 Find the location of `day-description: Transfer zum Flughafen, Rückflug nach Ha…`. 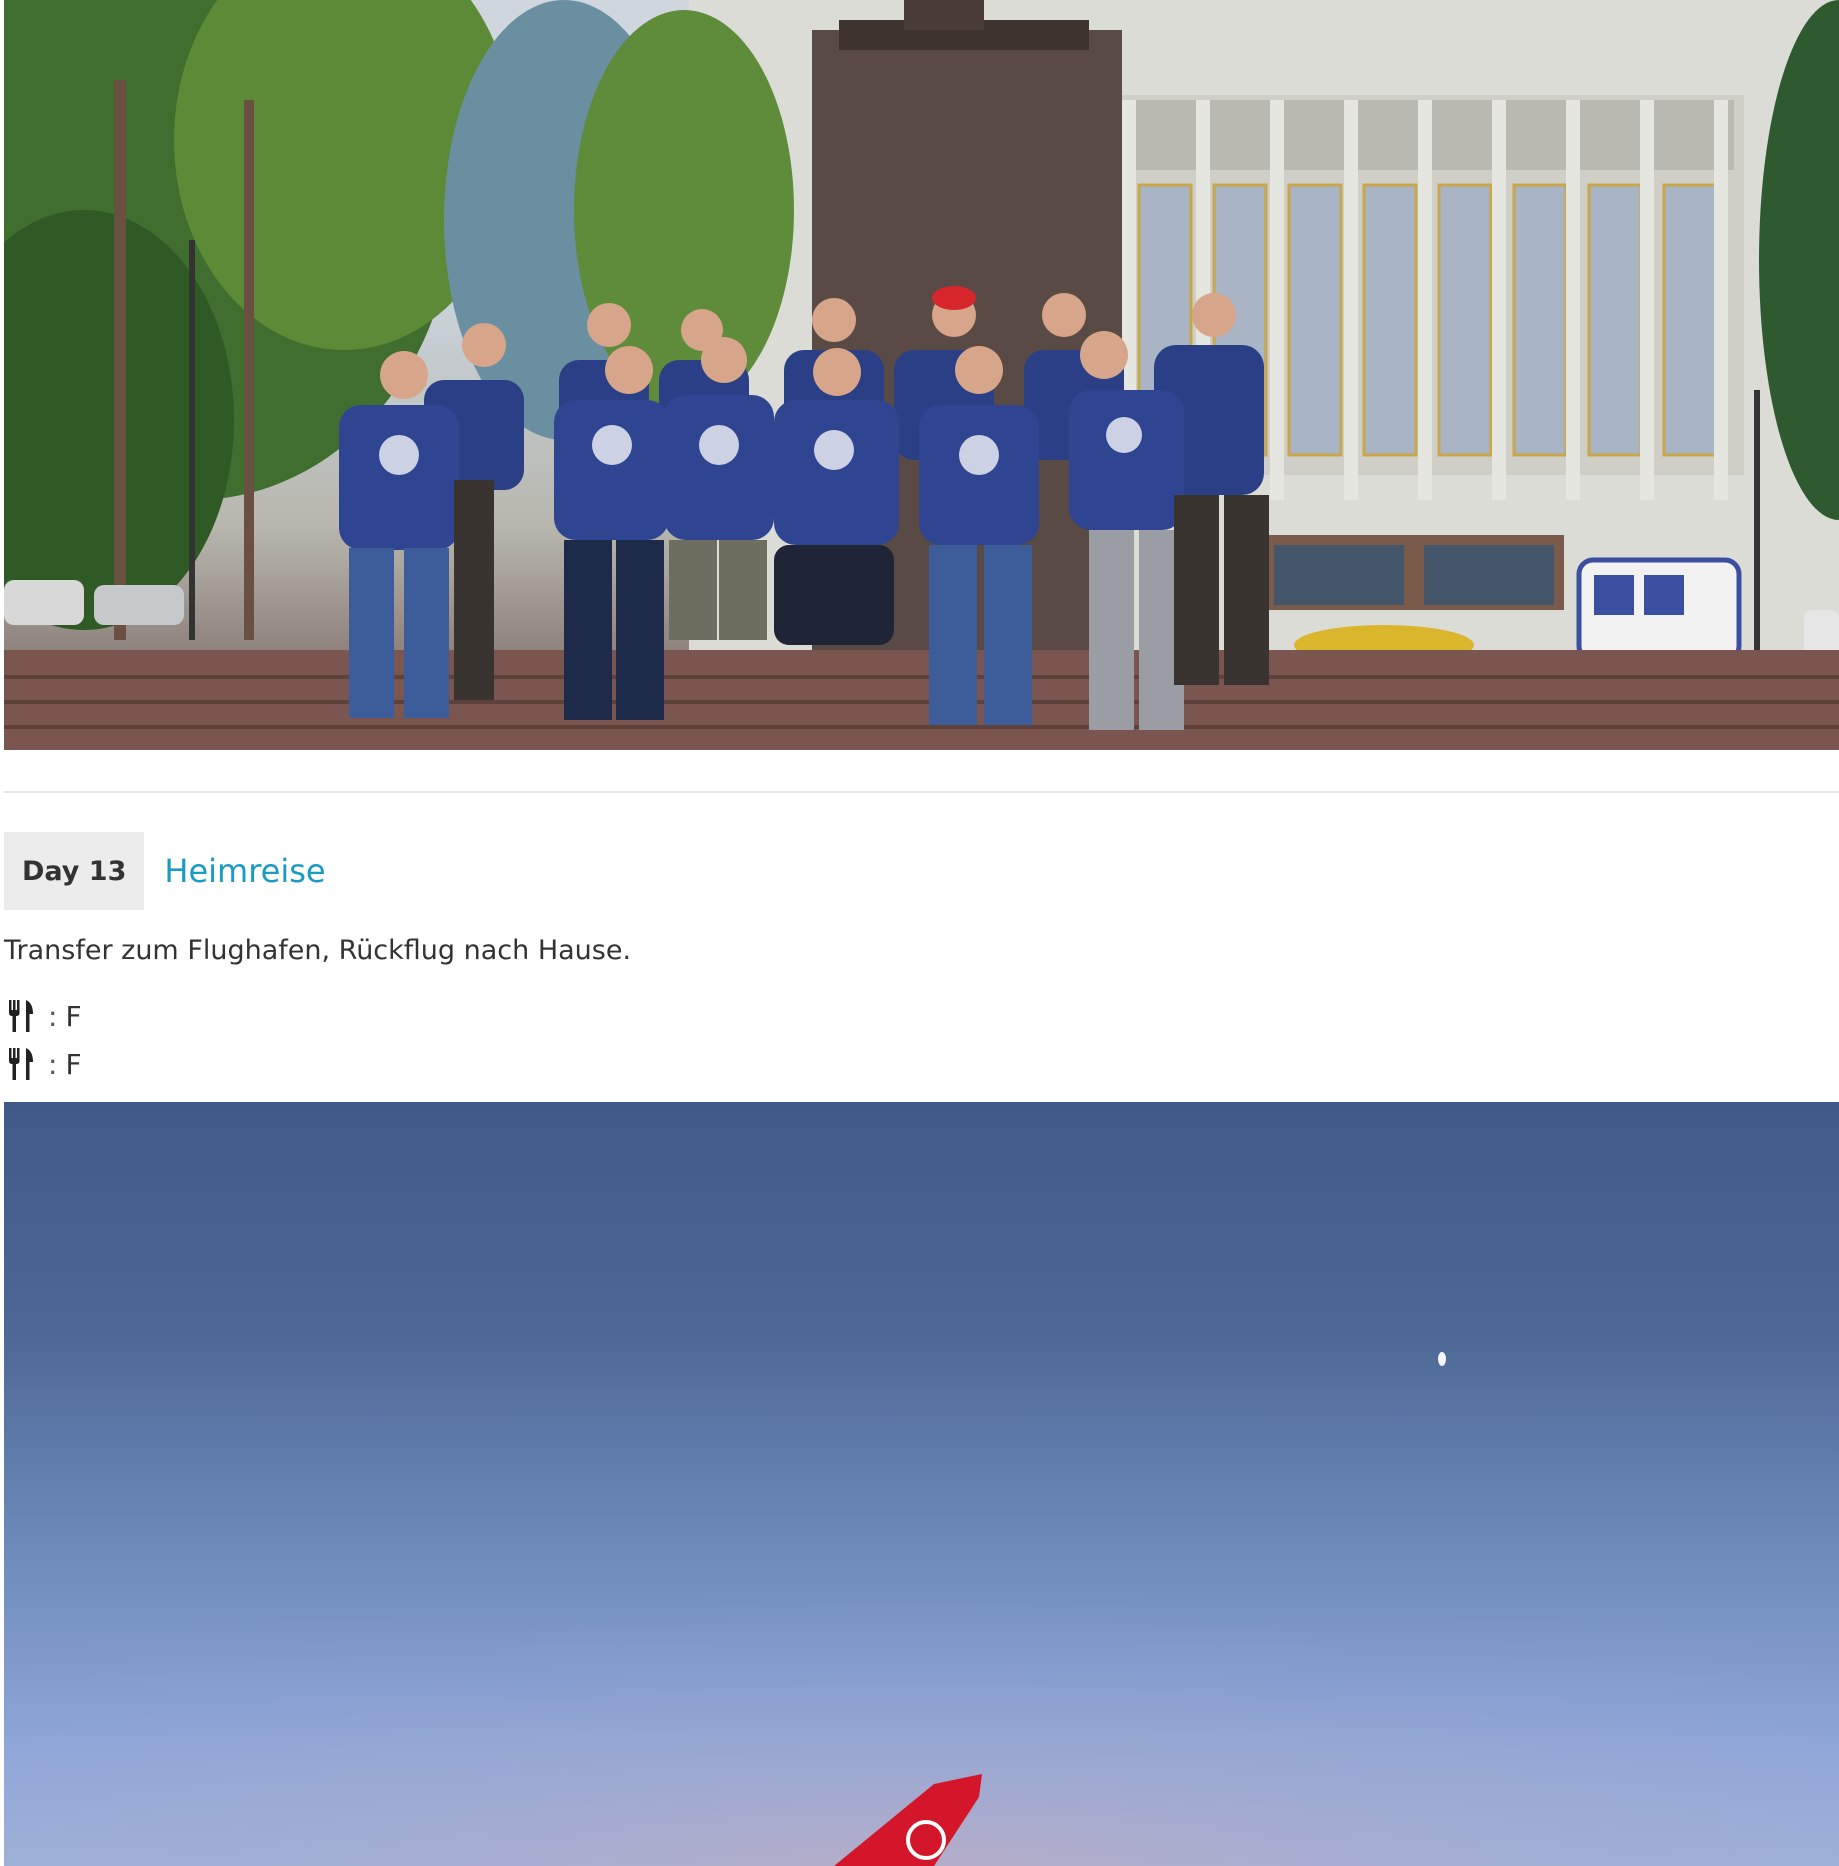

day-description: Transfer zum Flughafen, Rückflug nach Ha… is located at coordinates (318, 950).